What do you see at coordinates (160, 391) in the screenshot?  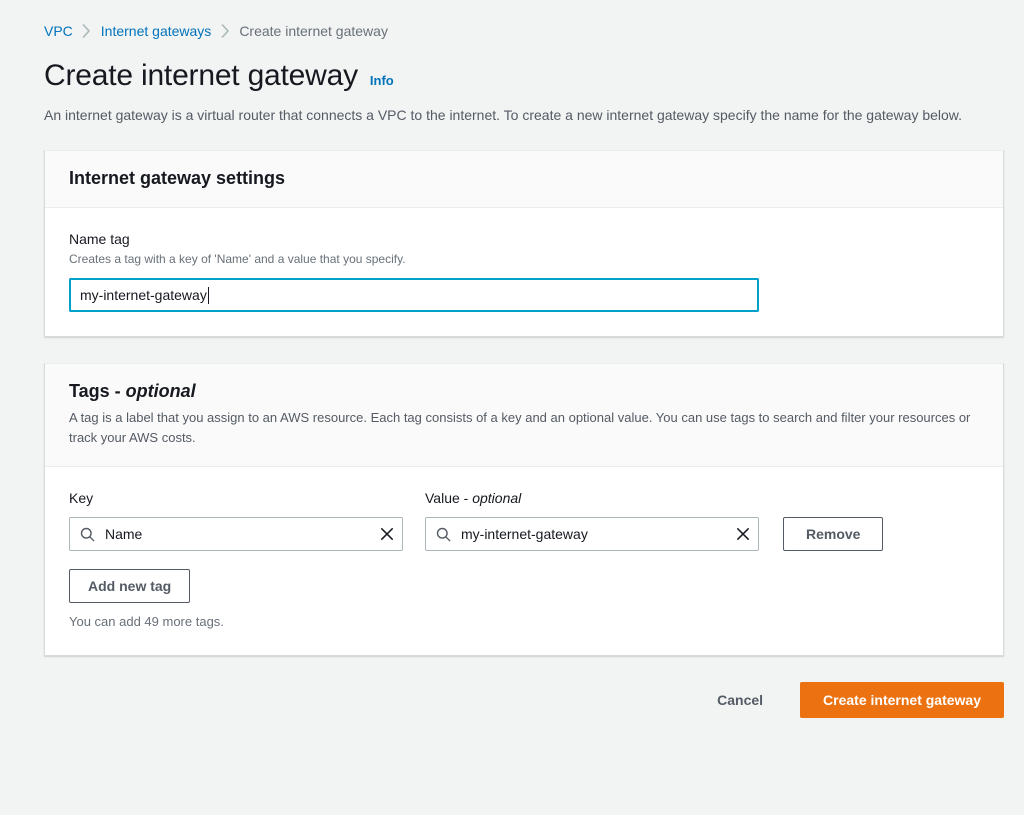 I see `tags-title-optional: optional` at bounding box center [160, 391].